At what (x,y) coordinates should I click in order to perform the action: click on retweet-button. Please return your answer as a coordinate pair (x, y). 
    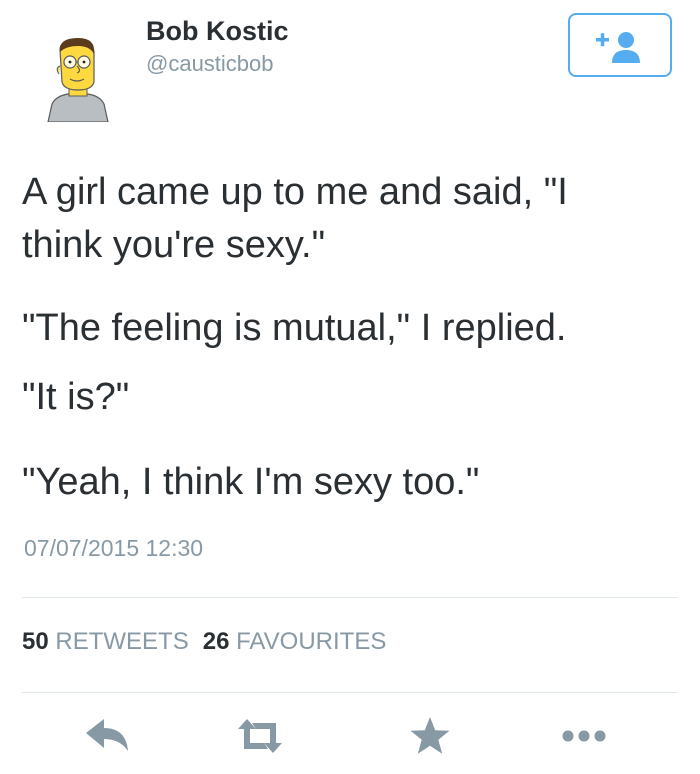
    Looking at the image, I should click on (260, 736).